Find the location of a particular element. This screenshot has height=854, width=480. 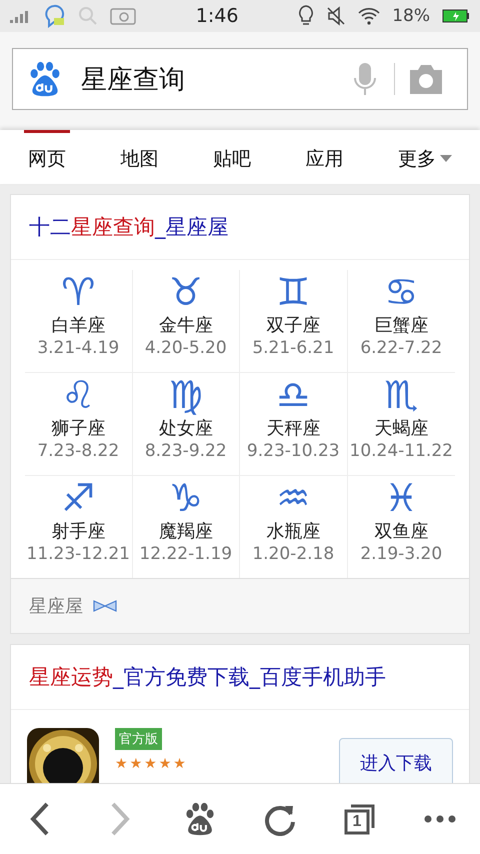

sign-name: 双鱼座 is located at coordinates (401, 532).